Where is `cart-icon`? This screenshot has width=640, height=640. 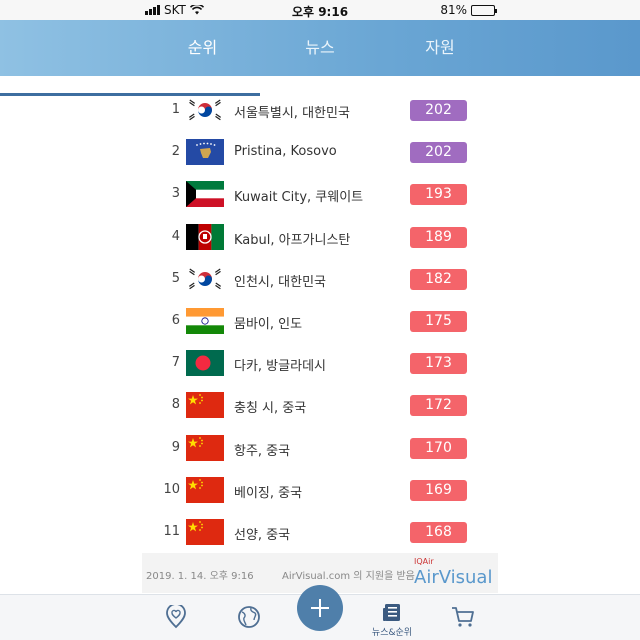
cart-icon is located at coordinates (463, 617).